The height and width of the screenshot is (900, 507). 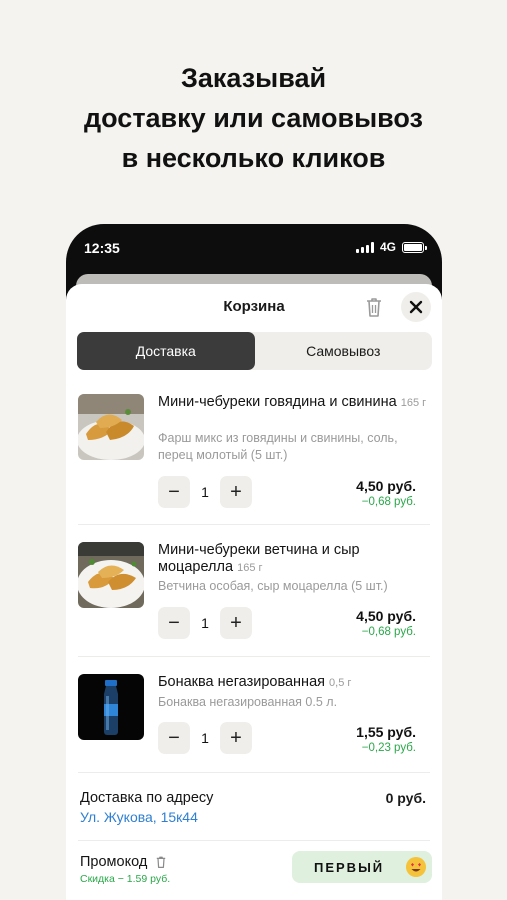 What do you see at coordinates (340, 683) in the screenshot?
I see `product-weight: 0,5 г` at bounding box center [340, 683].